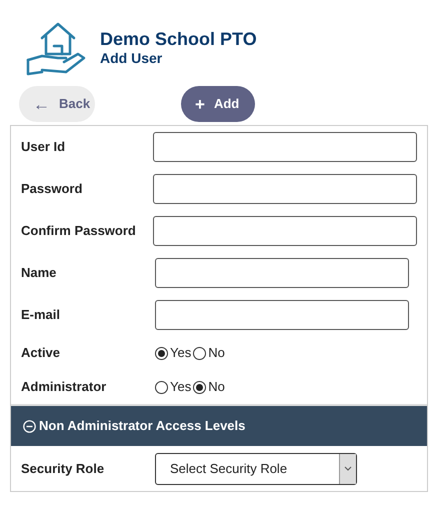 This screenshot has width=437, height=511. I want to click on field-label: Administrator, so click(64, 387).